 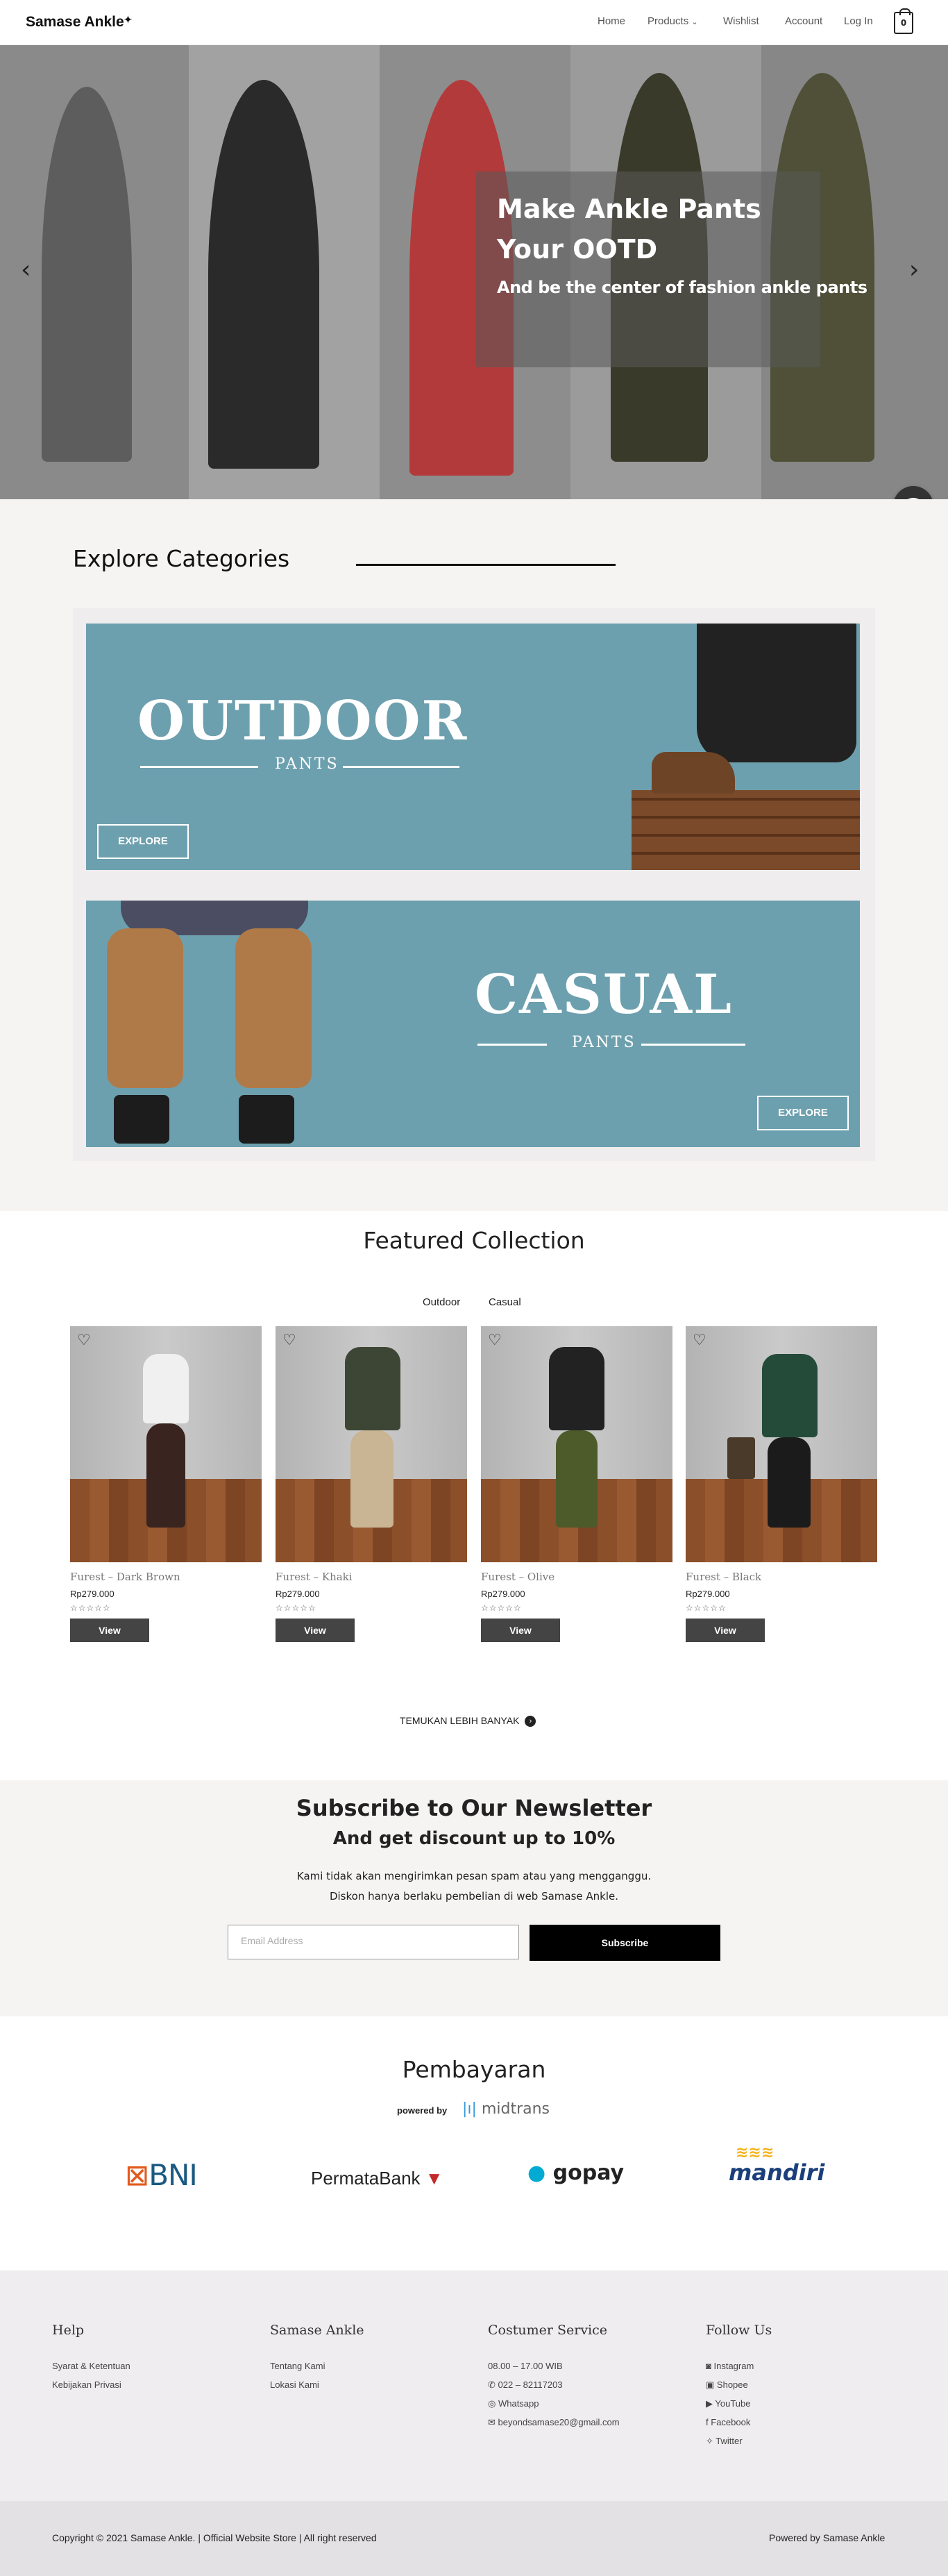 What do you see at coordinates (317, 2330) in the screenshot?
I see `footer-brand-title: Samase Ankle` at bounding box center [317, 2330].